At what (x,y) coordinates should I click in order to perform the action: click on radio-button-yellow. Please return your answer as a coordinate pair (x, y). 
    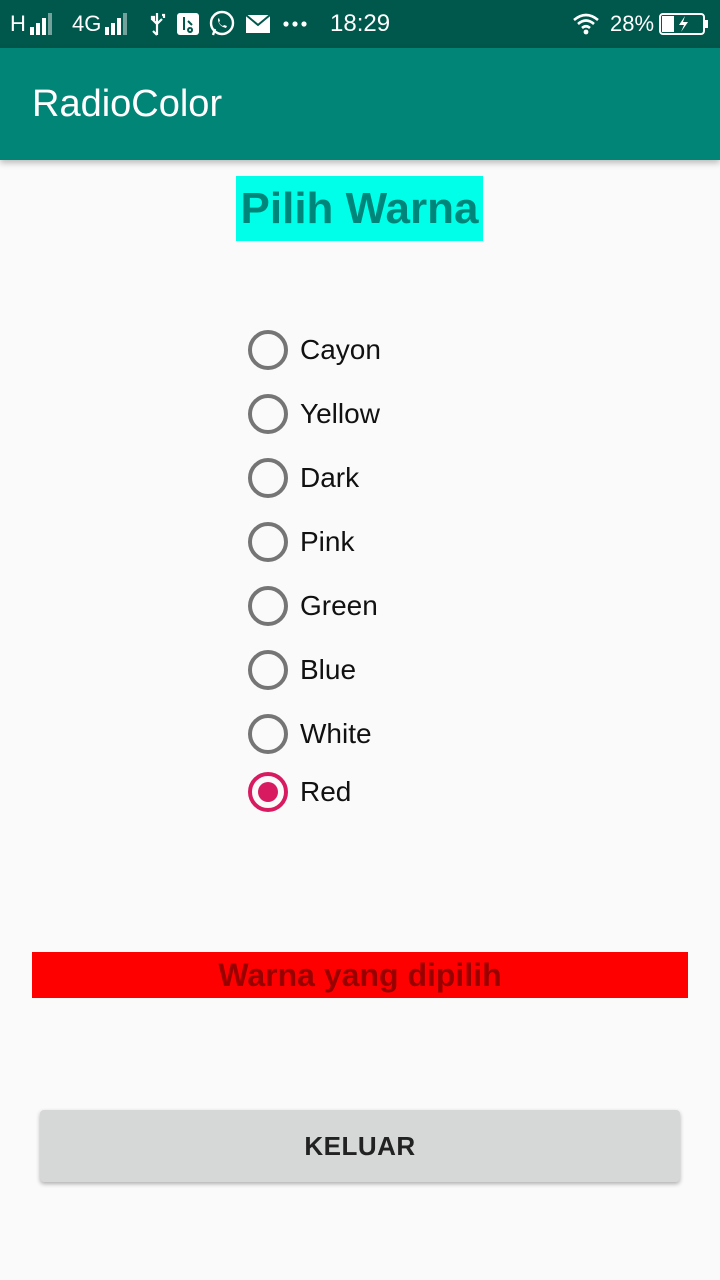
    Looking at the image, I should click on (268, 414).